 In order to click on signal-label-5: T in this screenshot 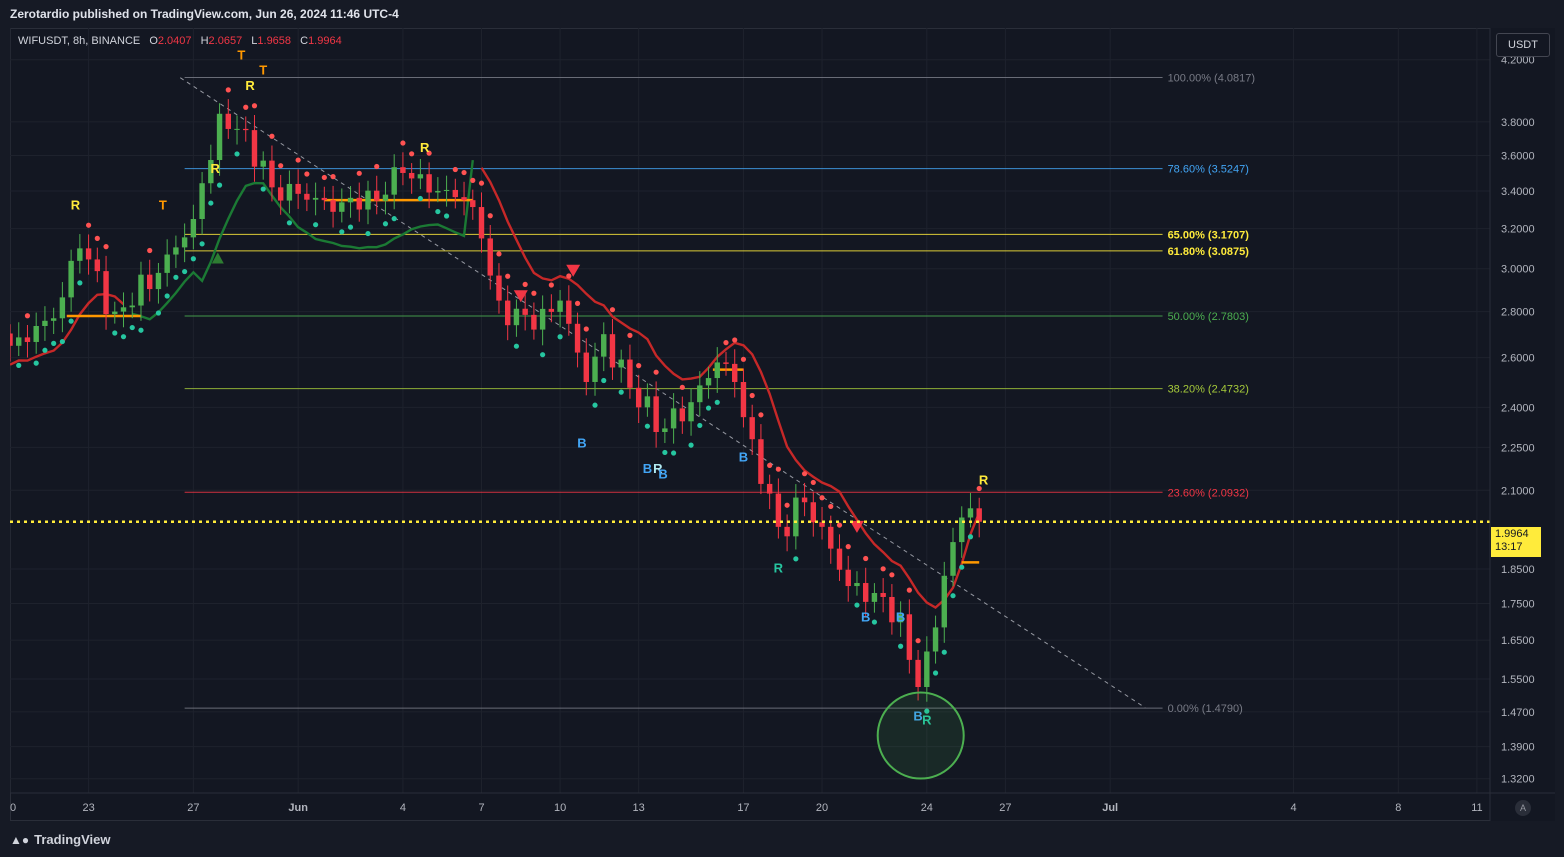, I will do `click(263, 70)`.